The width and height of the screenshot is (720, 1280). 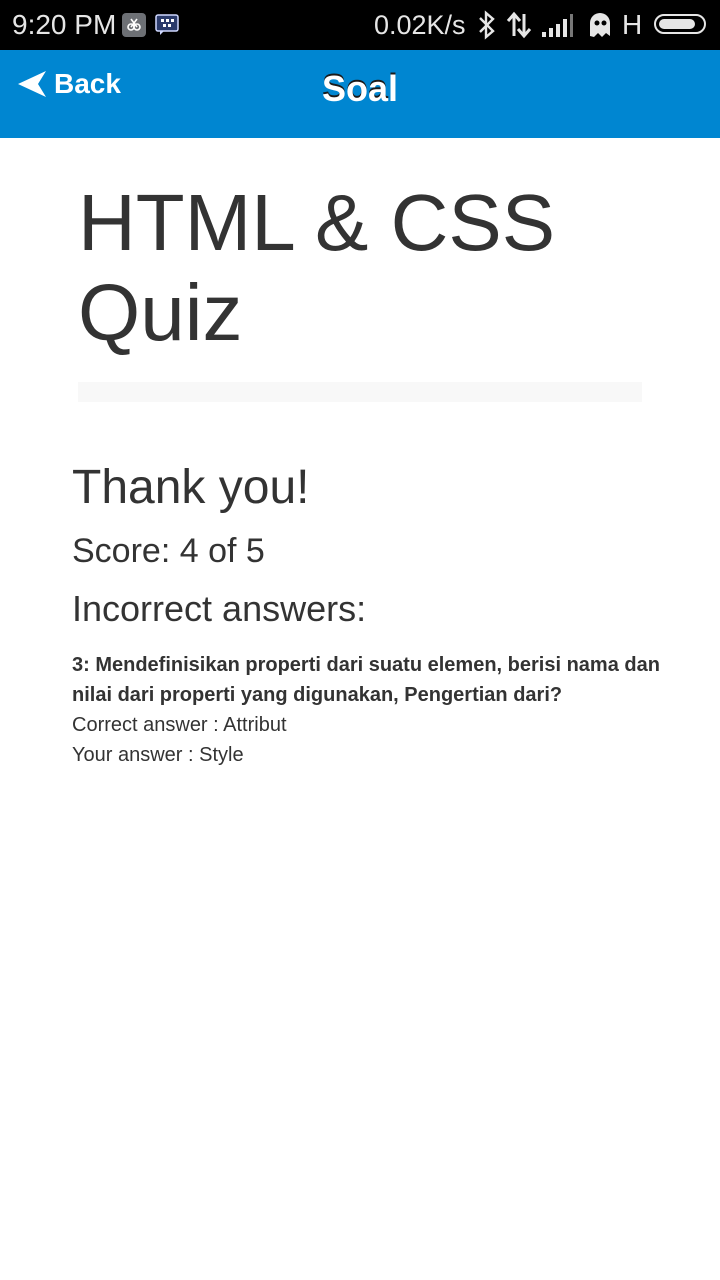 What do you see at coordinates (179, 725) in the screenshot?
I see `correct-answer: Correct answer : Attribut` at bounding box center [179, 725].